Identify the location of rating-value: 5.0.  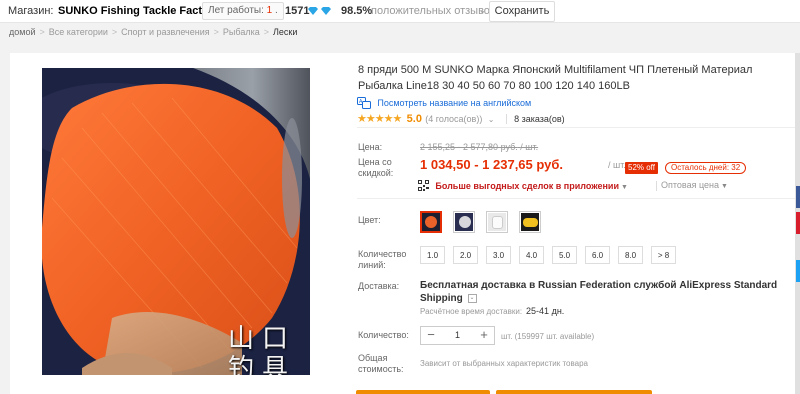
(414, 119).